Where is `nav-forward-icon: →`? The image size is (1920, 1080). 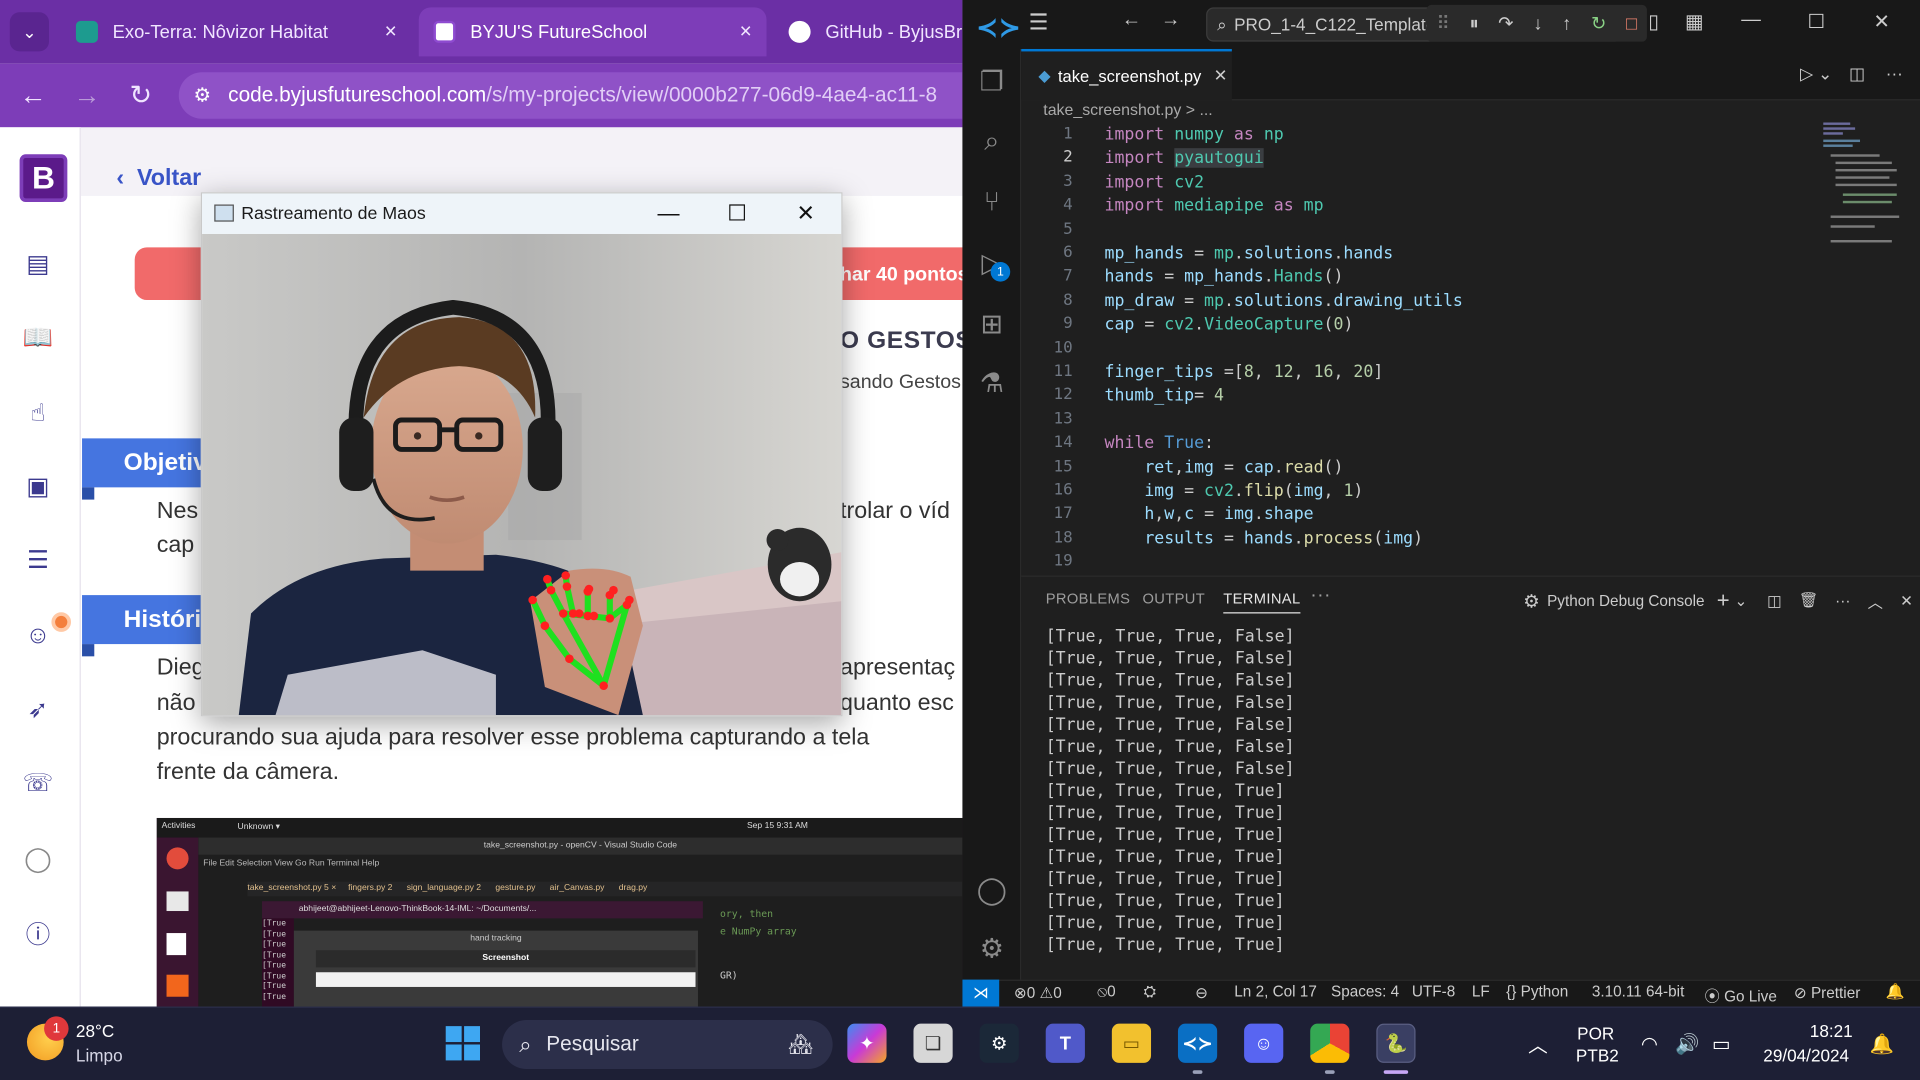
nav-forward-icon: → is located at coordinates (1171, 21).